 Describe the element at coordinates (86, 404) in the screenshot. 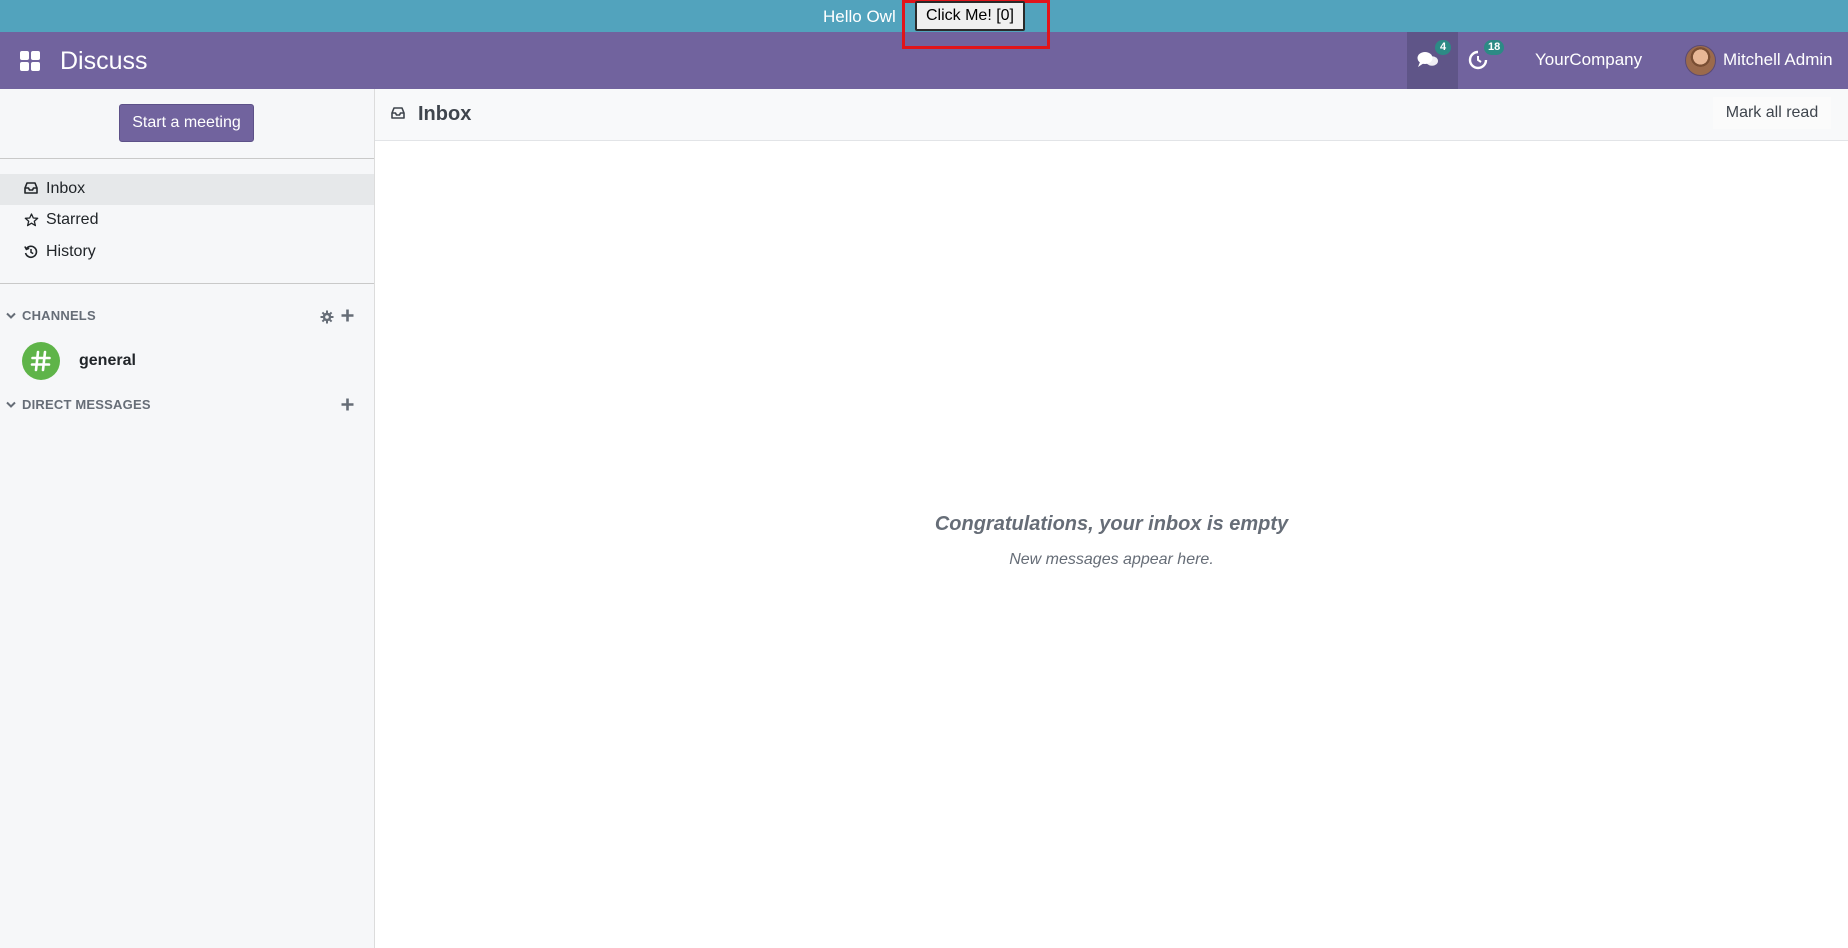

I see `direct-messages-title: DIRECT MESSAGES` at that location.